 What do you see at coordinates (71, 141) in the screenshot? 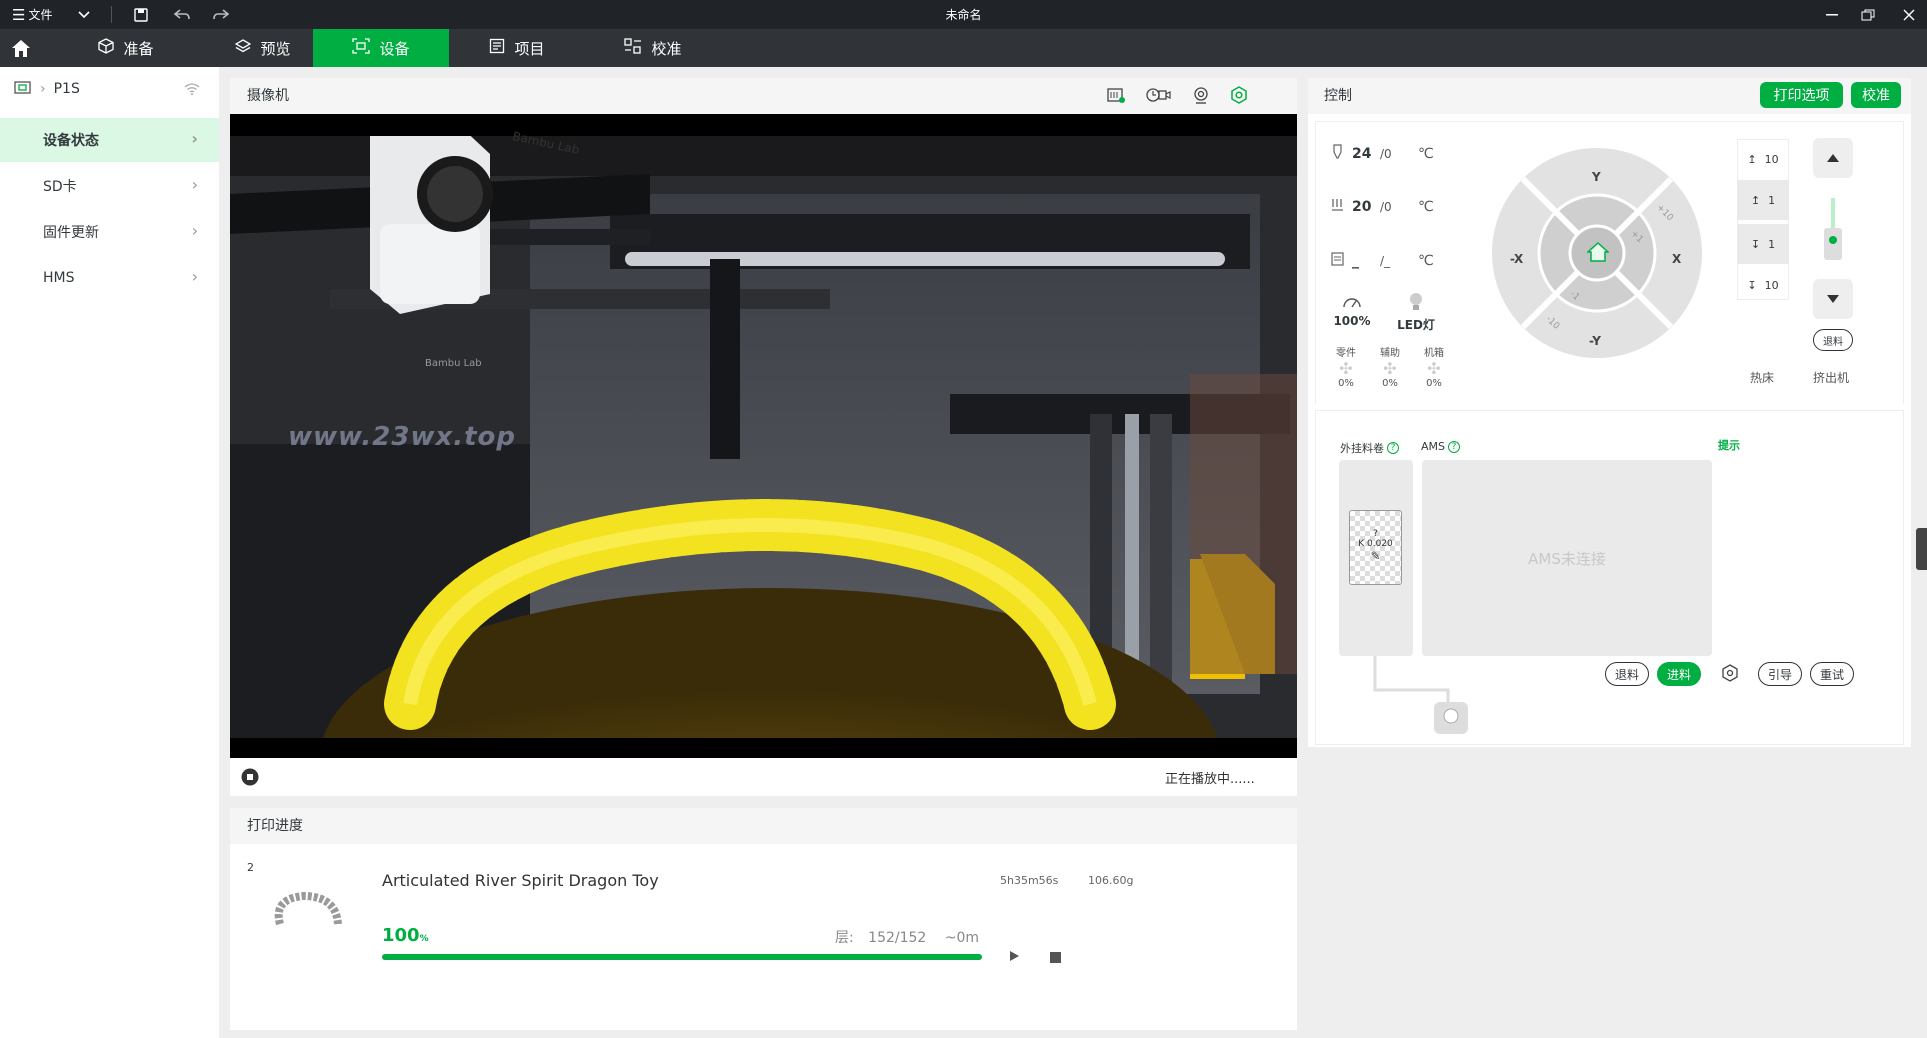
I see `sidebar-item-label: 设备状态` at bounding box center [71, 141].